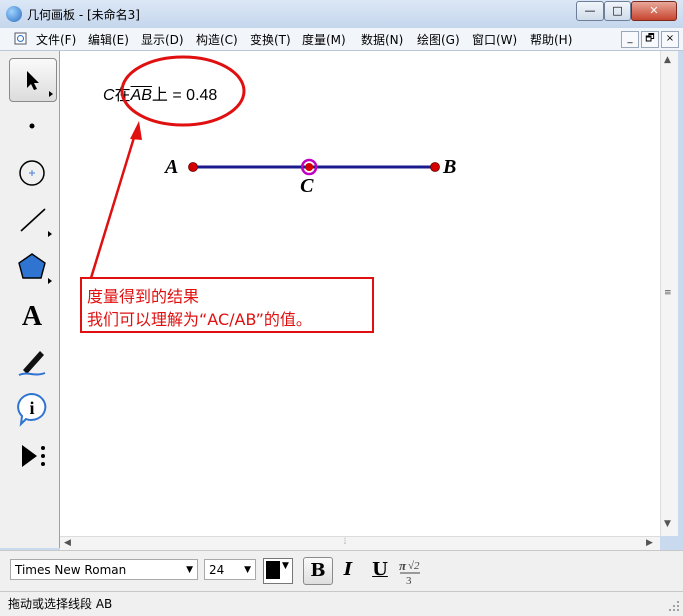 The image size is (683, 616). Describe the element at coordinates (108, 39) in the screenshot. I see `menu-edit: 编辑(E)` at that location.